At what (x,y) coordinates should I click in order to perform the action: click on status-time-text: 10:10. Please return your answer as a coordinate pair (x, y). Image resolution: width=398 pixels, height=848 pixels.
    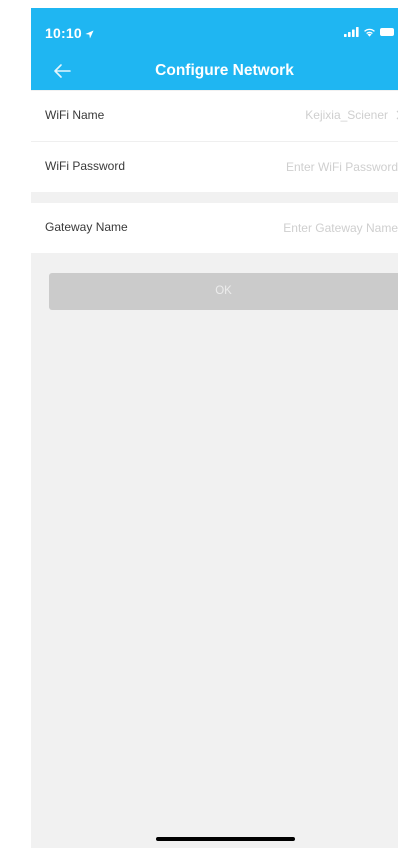
    Looking at the image, I should click on (63, 33).